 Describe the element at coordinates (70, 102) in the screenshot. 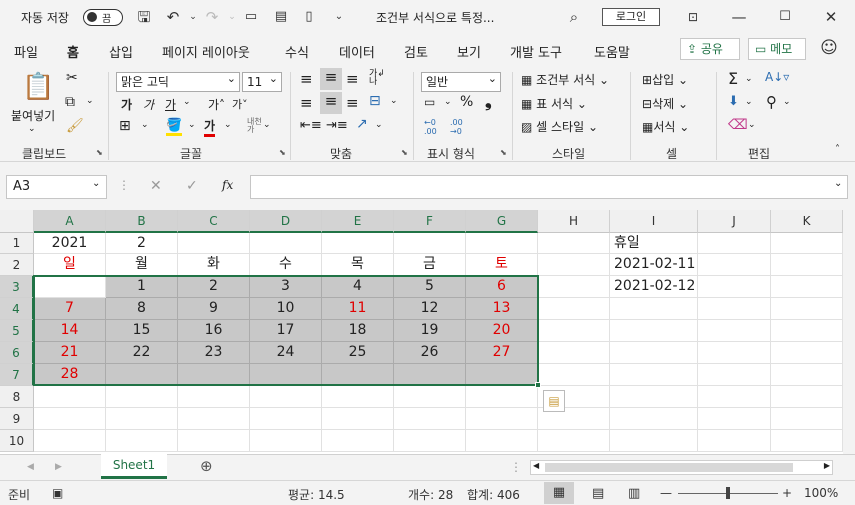

I see `copy-icon: ⧉` at that location.